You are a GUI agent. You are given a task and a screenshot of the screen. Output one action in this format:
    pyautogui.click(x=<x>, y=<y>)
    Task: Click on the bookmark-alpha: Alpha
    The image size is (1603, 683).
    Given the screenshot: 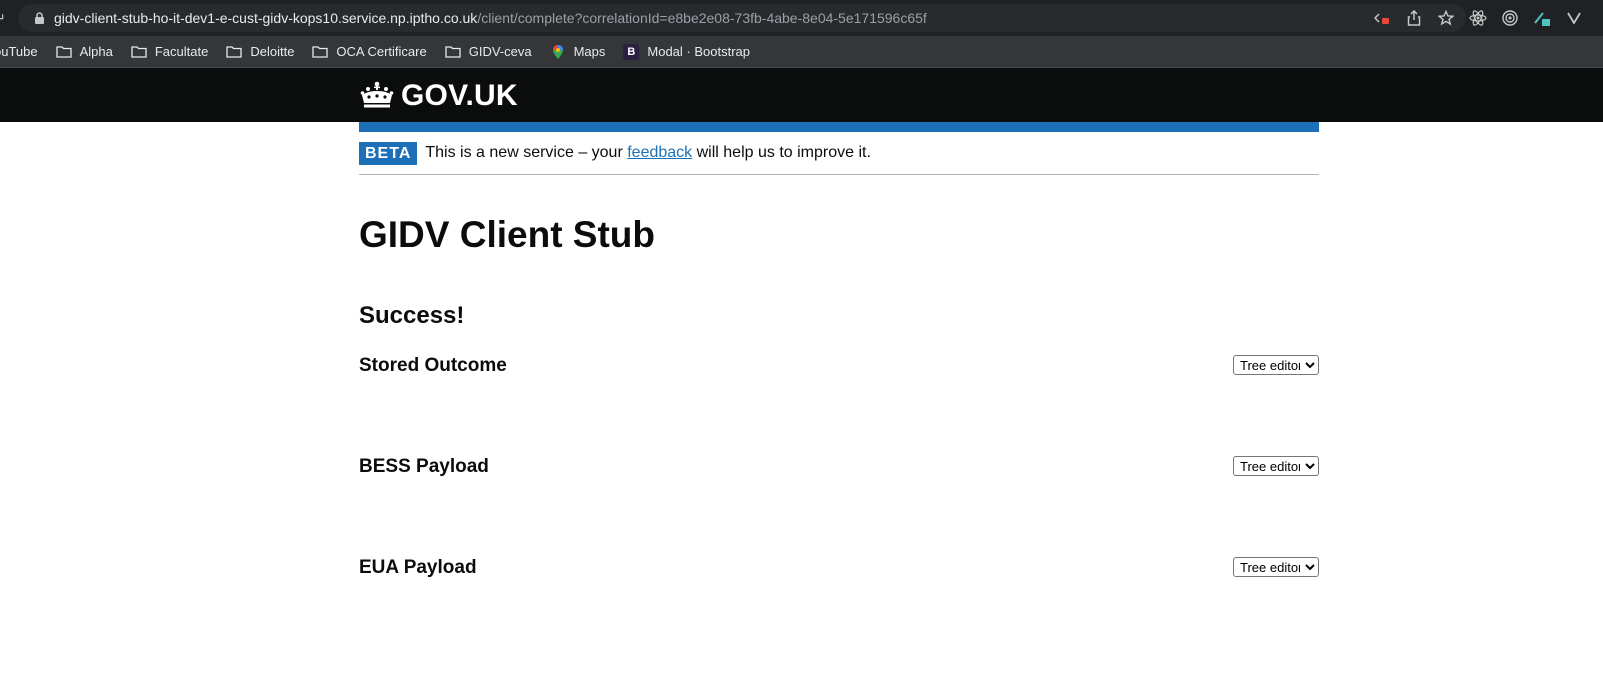 What is the action you would take?
    pyautogui.click(x=84, y=51)
    